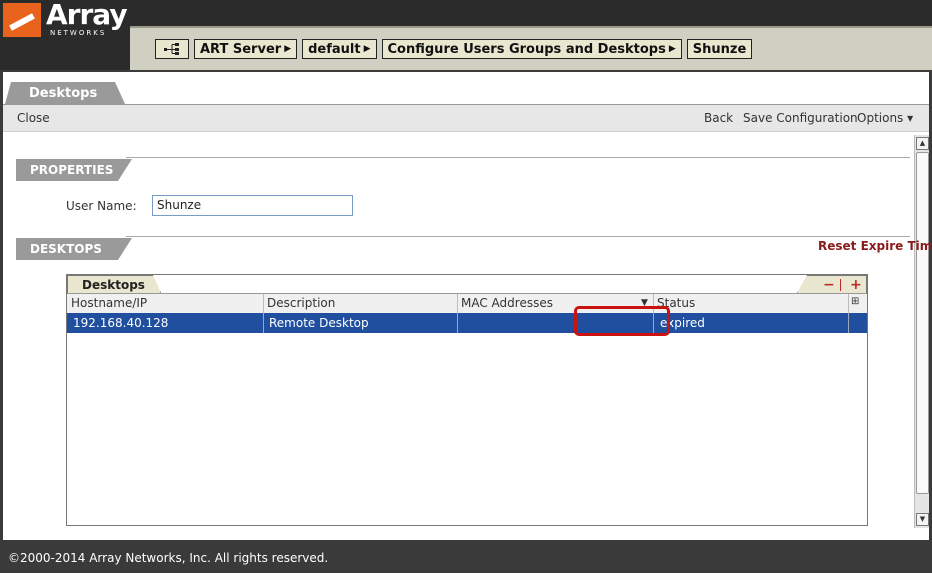 This screenshot has height=573, width=932. What do you see at coordinates (463, 169) in the screenshot?
I see `properties-section: PROPERTIES` at bounding box center [463, 169].